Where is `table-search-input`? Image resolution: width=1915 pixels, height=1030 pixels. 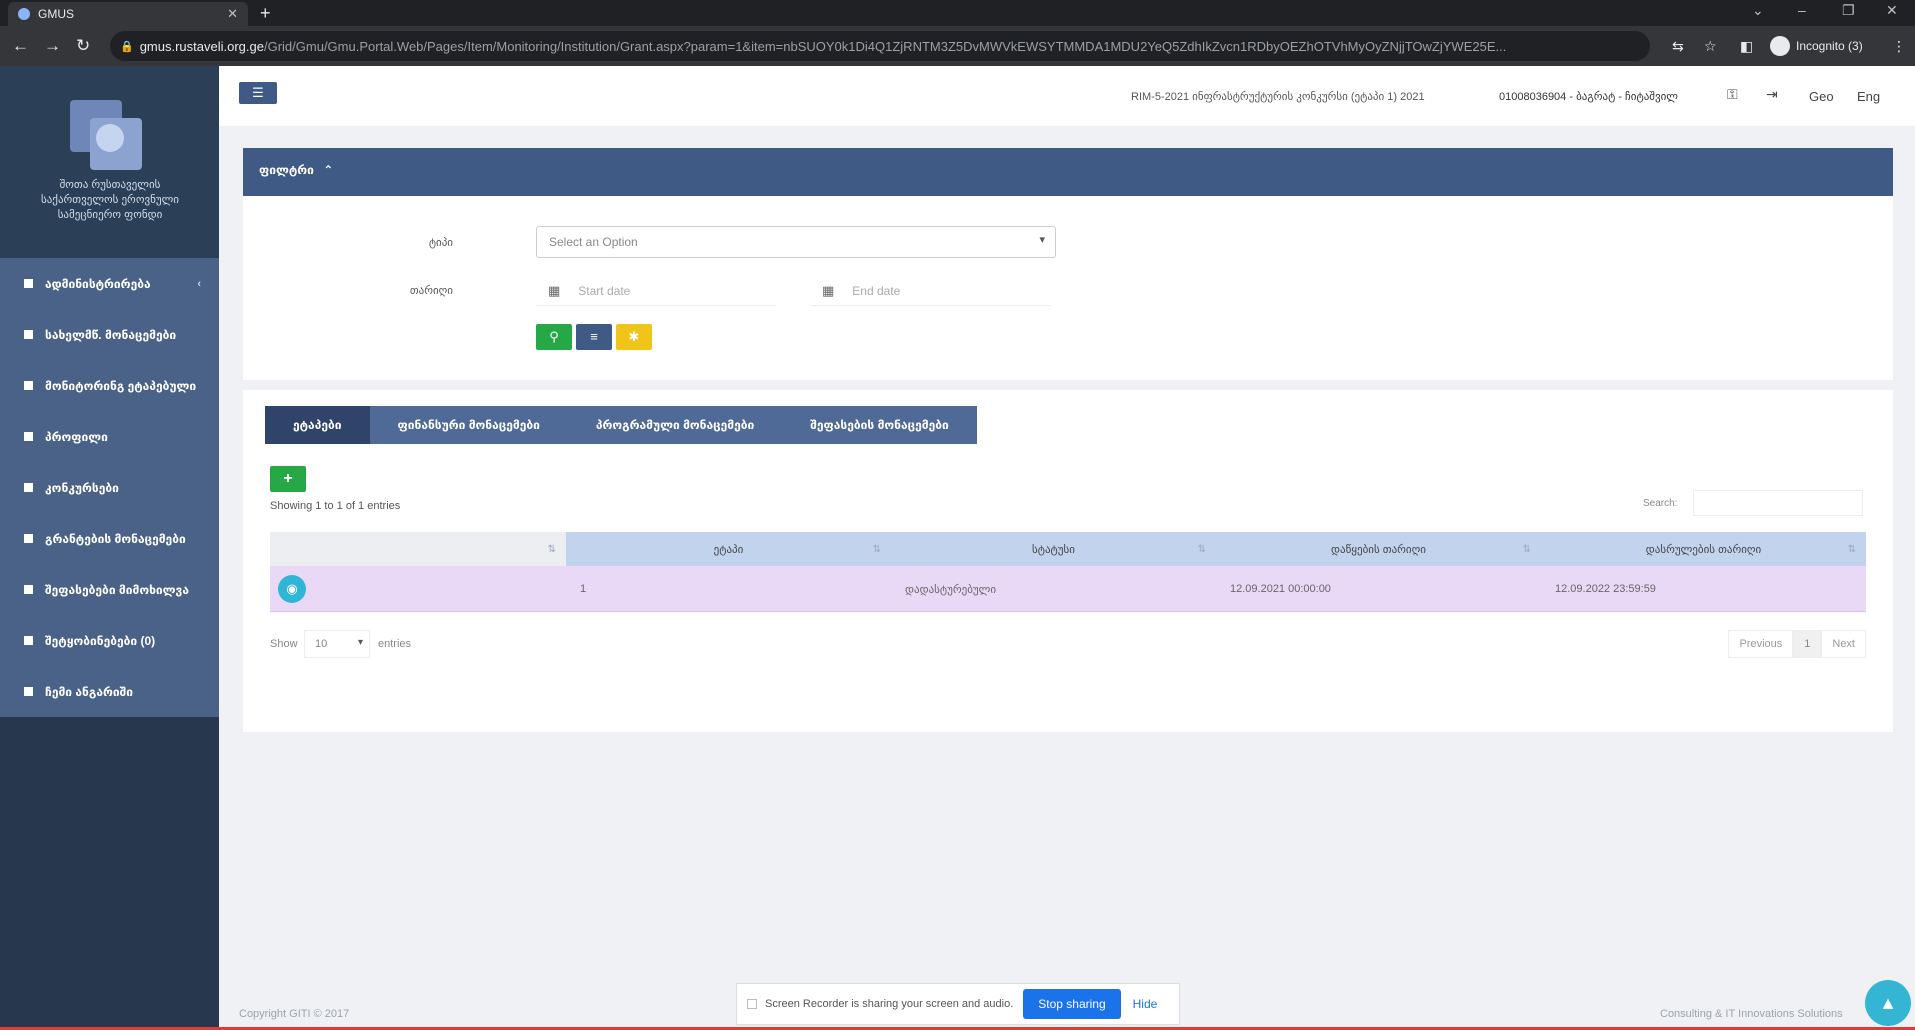 table-search-input is located at coordinates (1778, 503).